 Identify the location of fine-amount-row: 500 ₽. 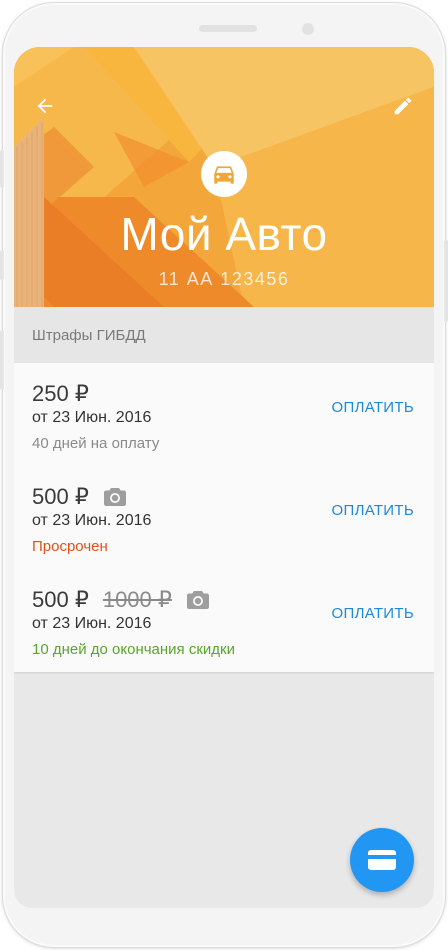
(79, 497).